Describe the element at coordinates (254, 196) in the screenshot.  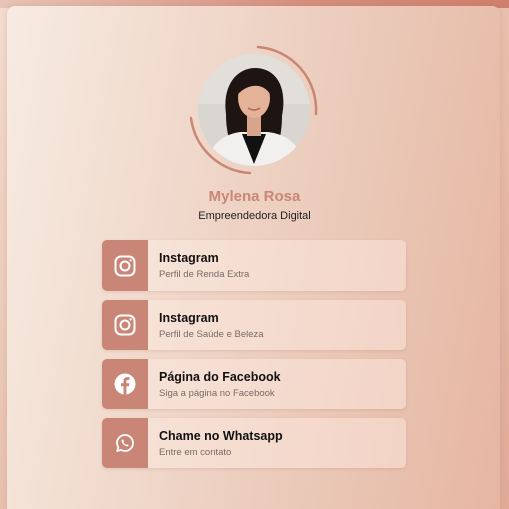
I see `profile-name: Mylena Rosa` at that location.